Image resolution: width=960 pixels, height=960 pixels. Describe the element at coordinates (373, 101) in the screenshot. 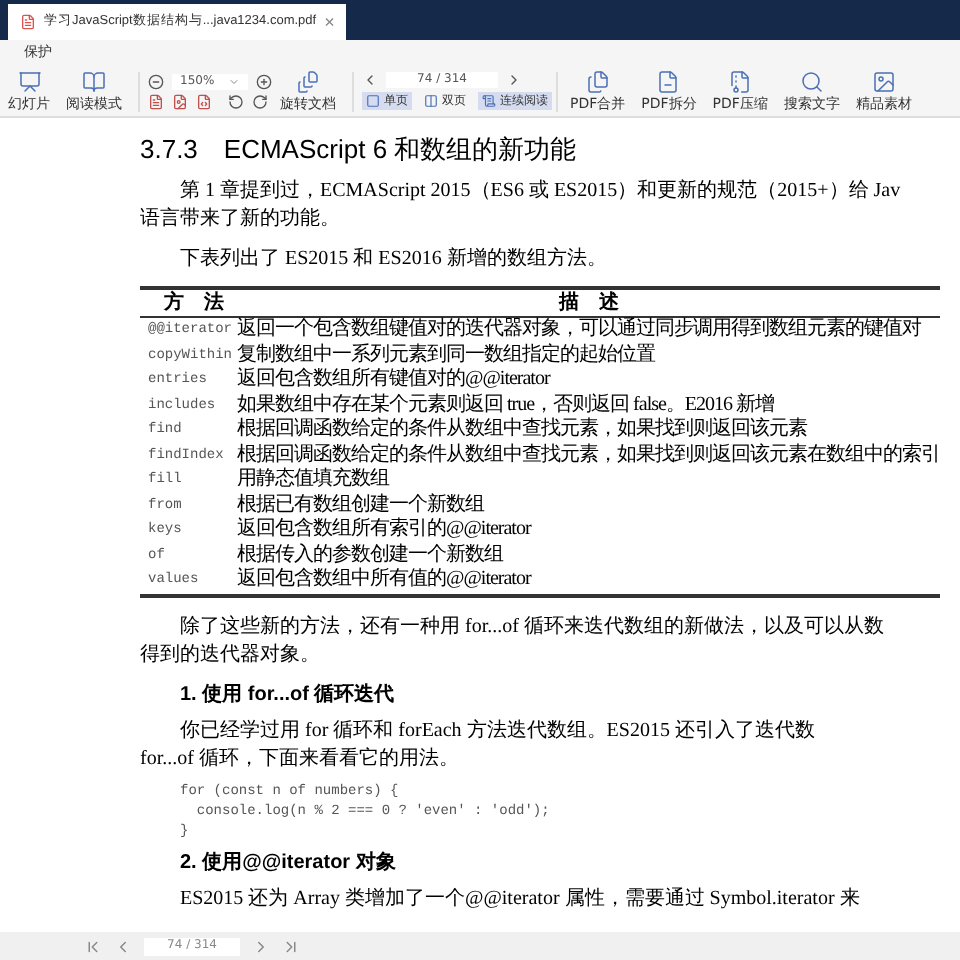

I see `page-icon` at that location.